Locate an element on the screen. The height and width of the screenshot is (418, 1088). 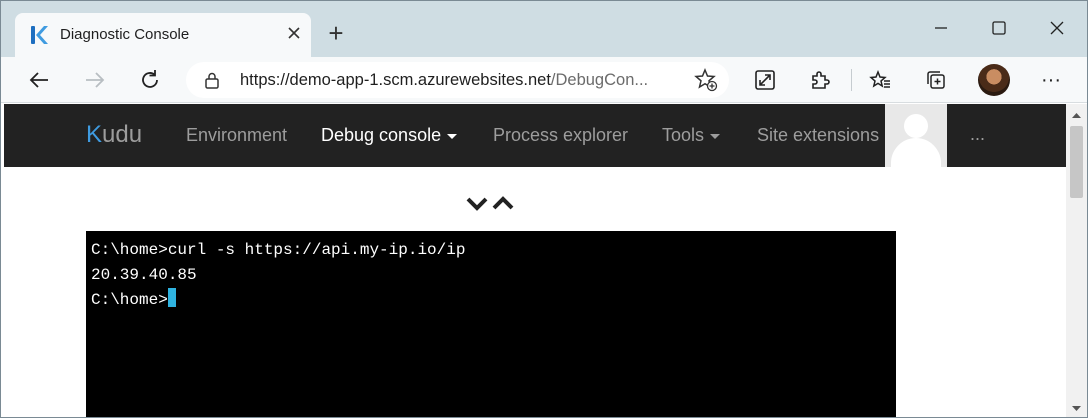
nav-debug-console-label: Debug console is located at coordinates (381, 135).